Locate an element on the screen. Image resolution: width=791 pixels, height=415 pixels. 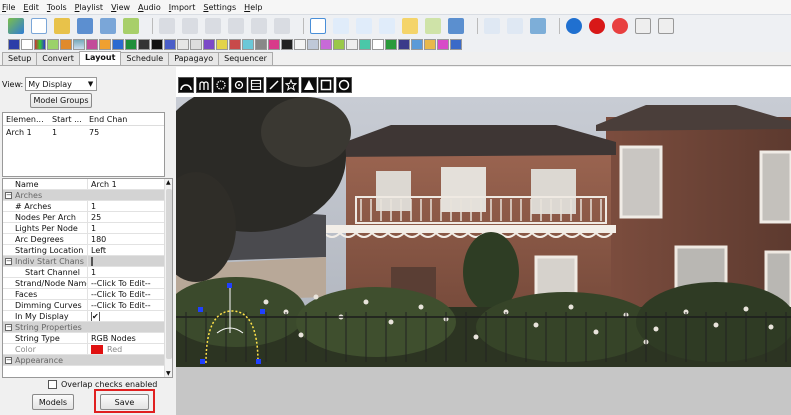
effect-strobe-icon is located at coordinates (352, 44).